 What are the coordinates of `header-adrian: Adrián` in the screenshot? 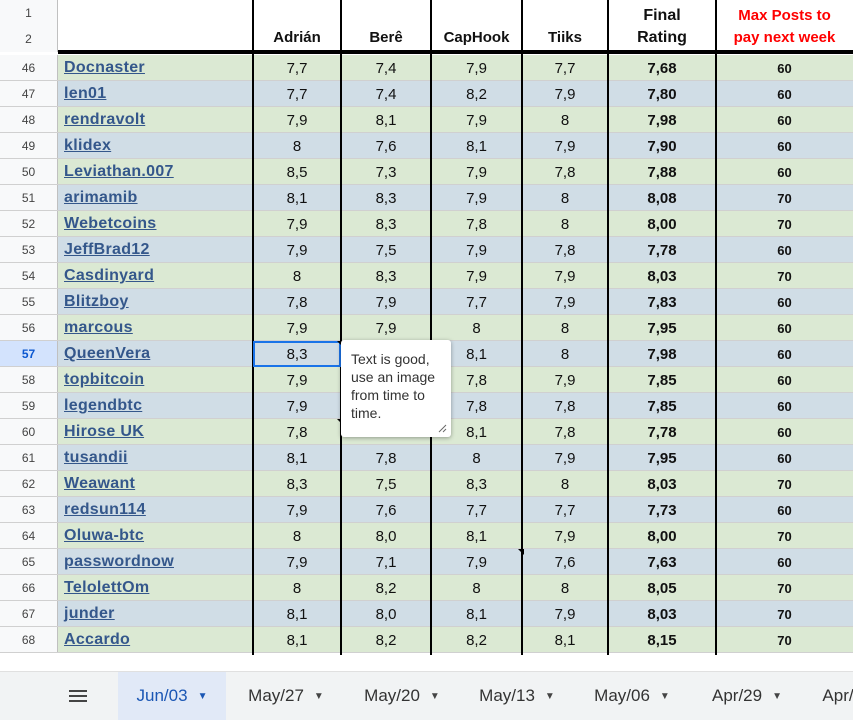 It's located at (297, 26).